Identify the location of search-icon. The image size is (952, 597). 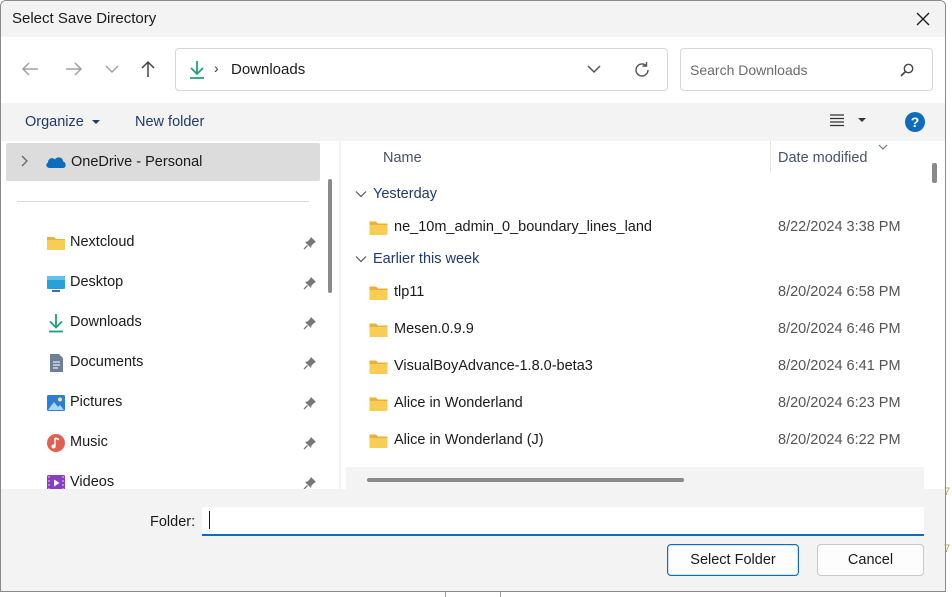
(907, 70).